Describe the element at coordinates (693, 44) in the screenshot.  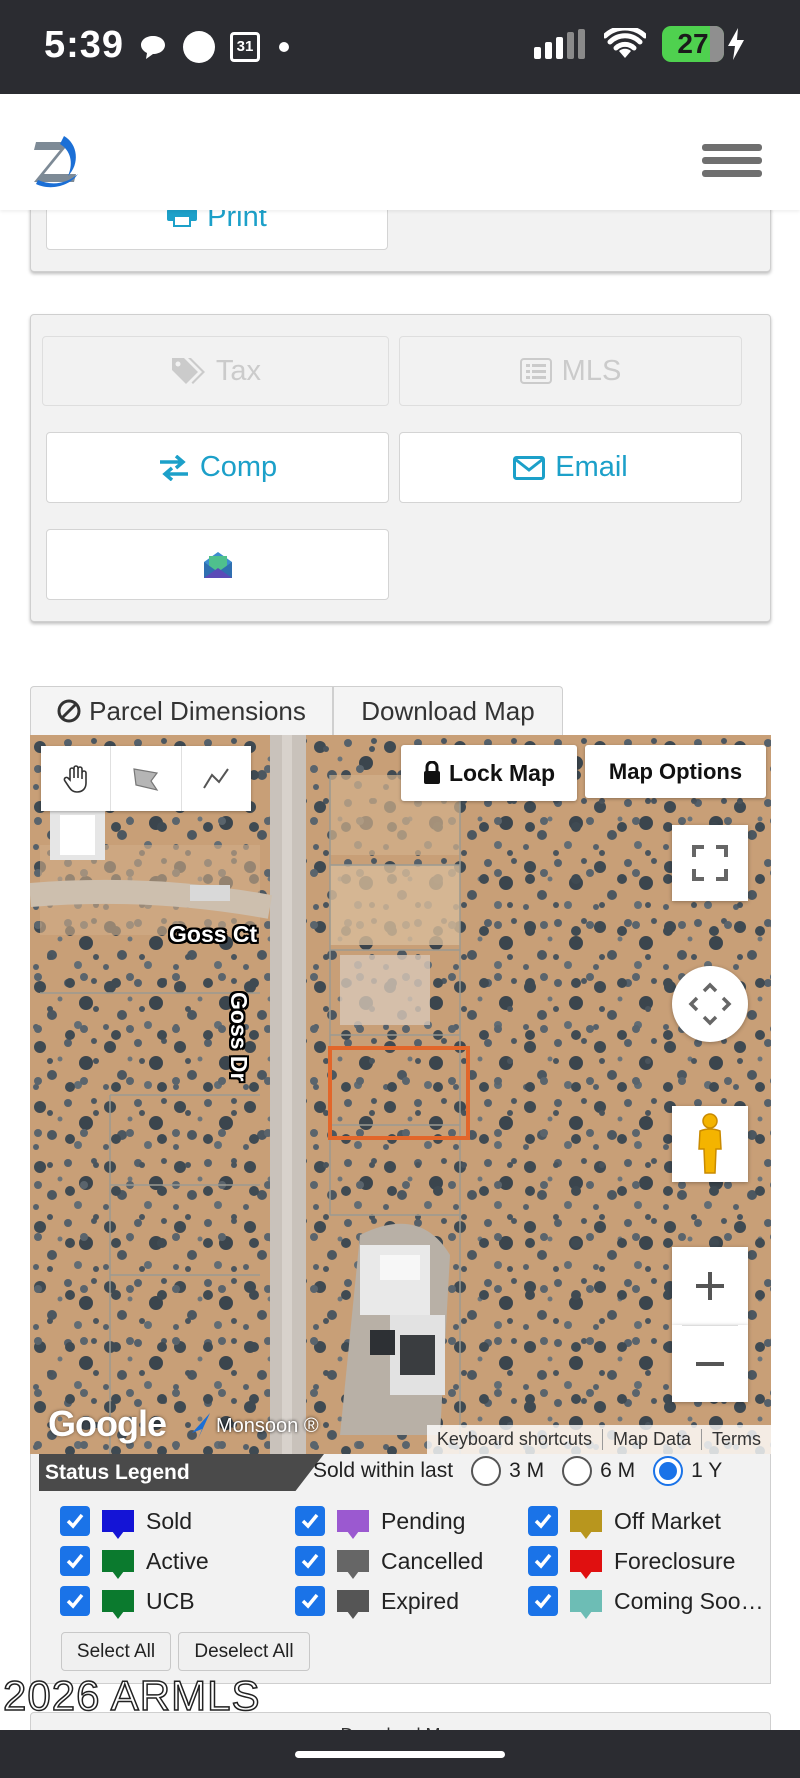
I see `battery-icon: 27` at that location.